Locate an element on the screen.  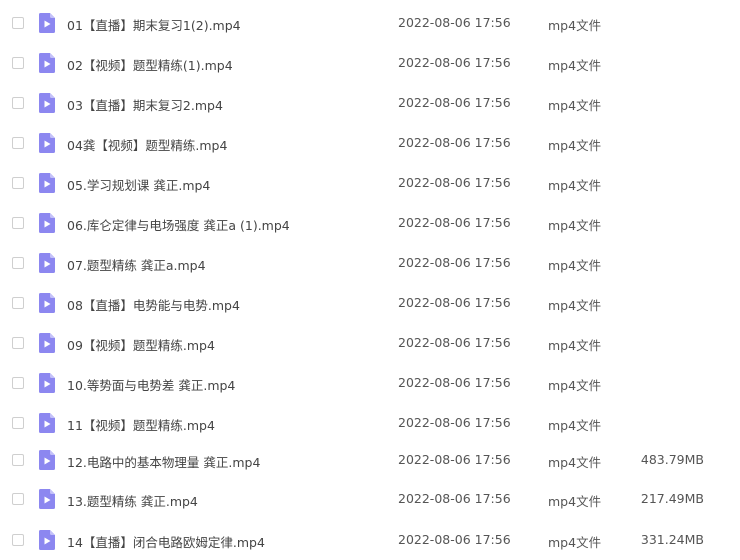
file-row: 10.等势面与电势差 龚正.mp4 2022-08-06 17:56 mp4文件 is located at coordinates (370, 384).